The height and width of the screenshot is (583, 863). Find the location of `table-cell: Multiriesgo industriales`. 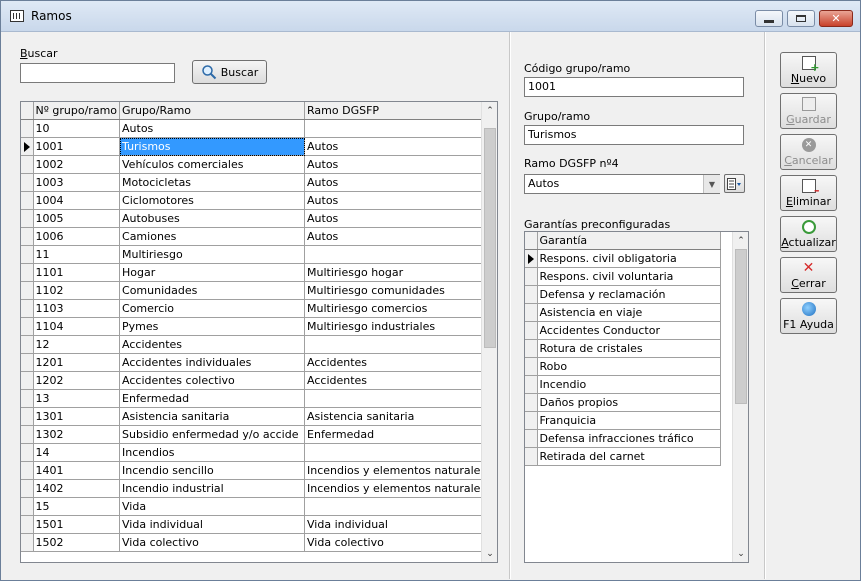

table-cell: Multiriesgo industriales is located at coordinates (397, 326).